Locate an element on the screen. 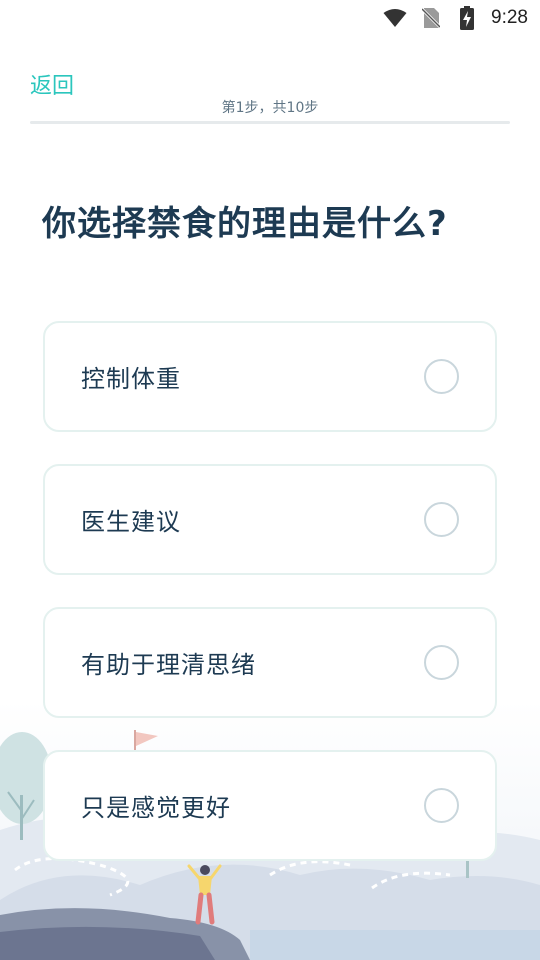  status-time: 9:28 is located at coordinates (509, 17).